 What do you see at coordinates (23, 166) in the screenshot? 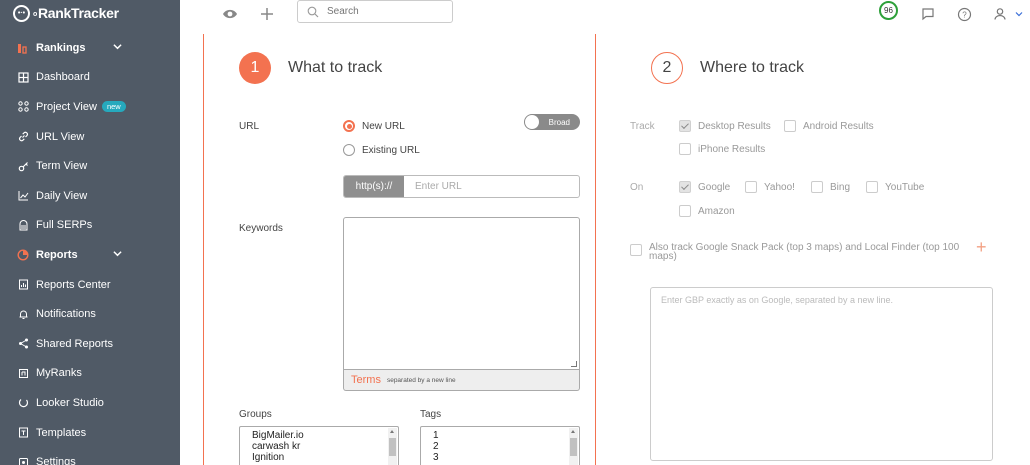
I see `key-icon` at bounding box center [23, 166].